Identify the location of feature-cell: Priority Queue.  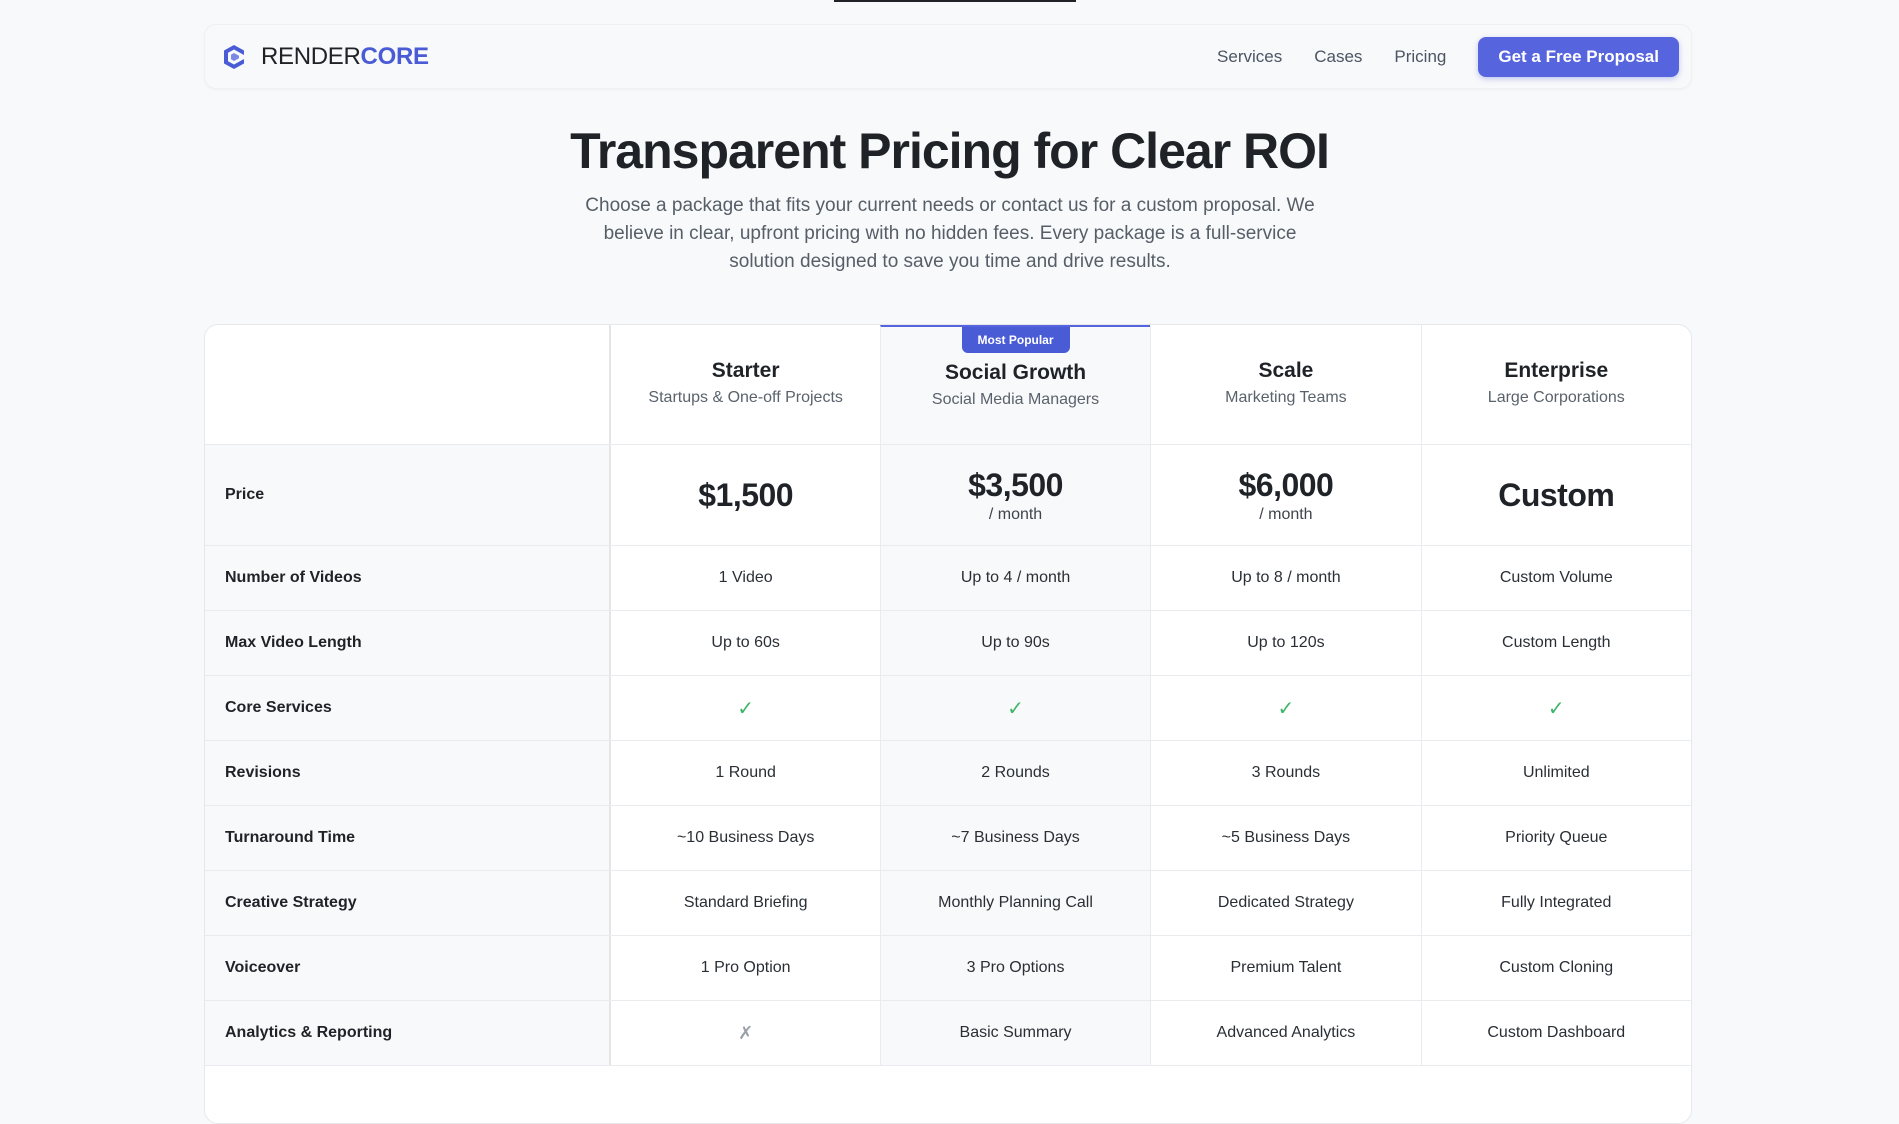
(1555, 838).